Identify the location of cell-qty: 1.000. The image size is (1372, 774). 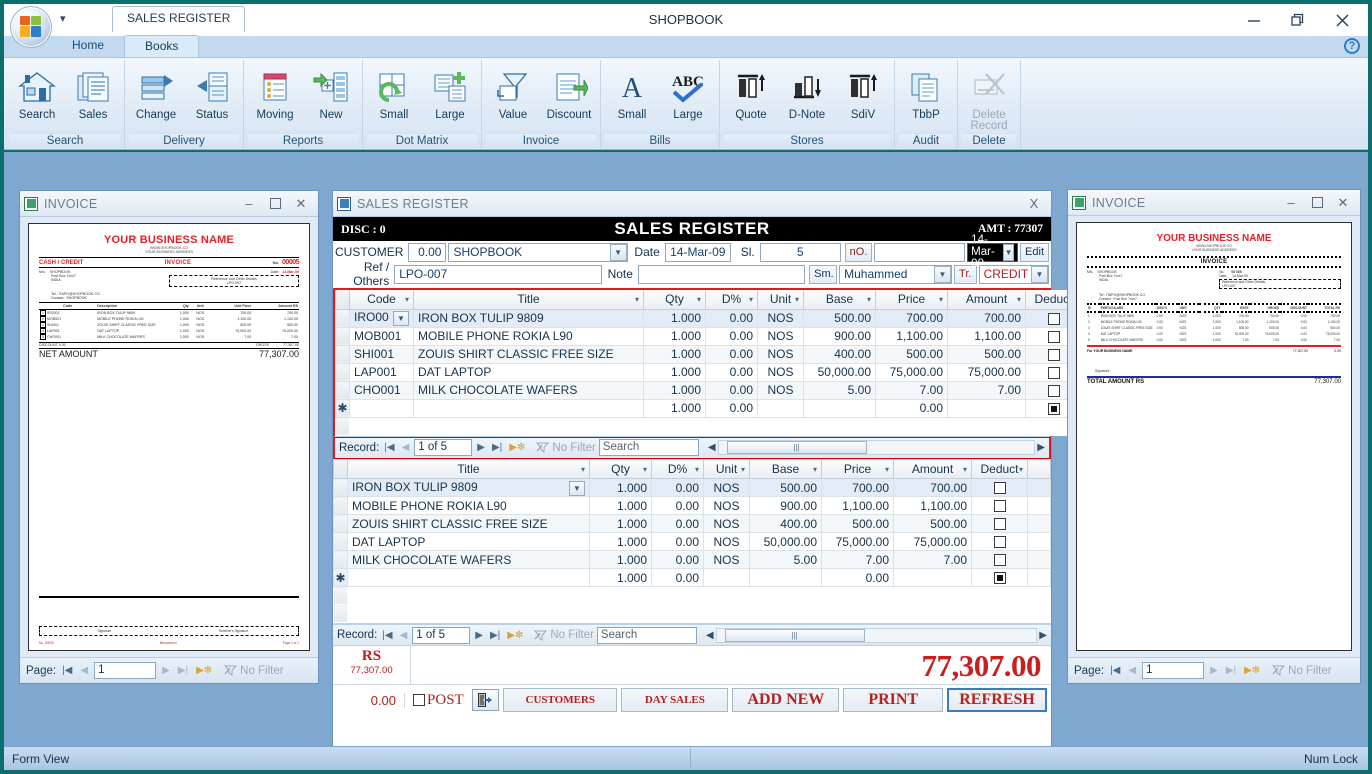
(620, 505).